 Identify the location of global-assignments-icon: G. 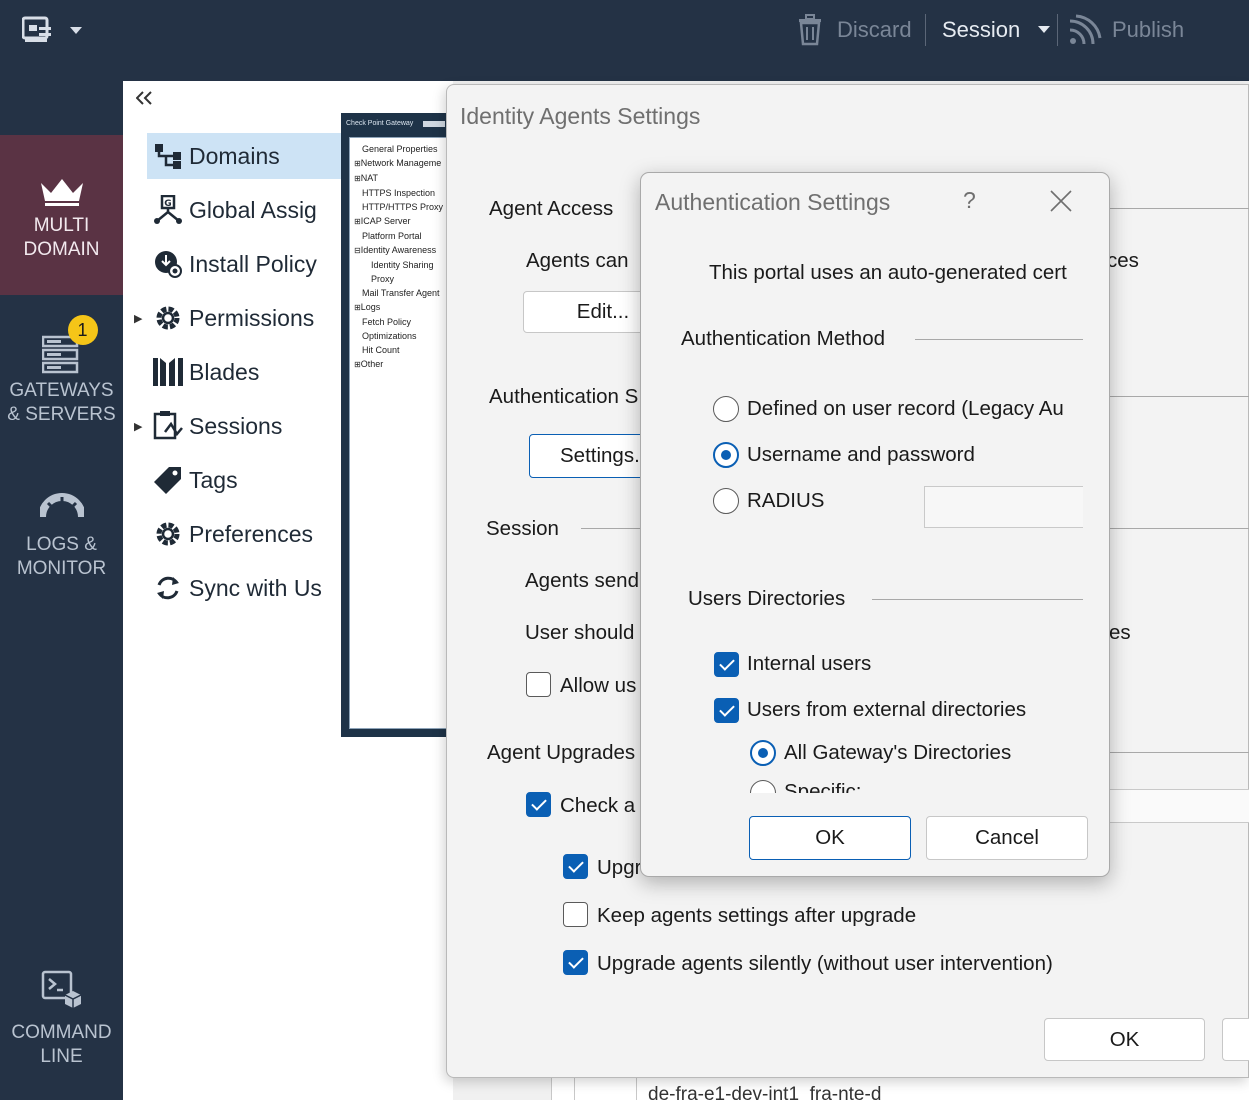
(168, 209).